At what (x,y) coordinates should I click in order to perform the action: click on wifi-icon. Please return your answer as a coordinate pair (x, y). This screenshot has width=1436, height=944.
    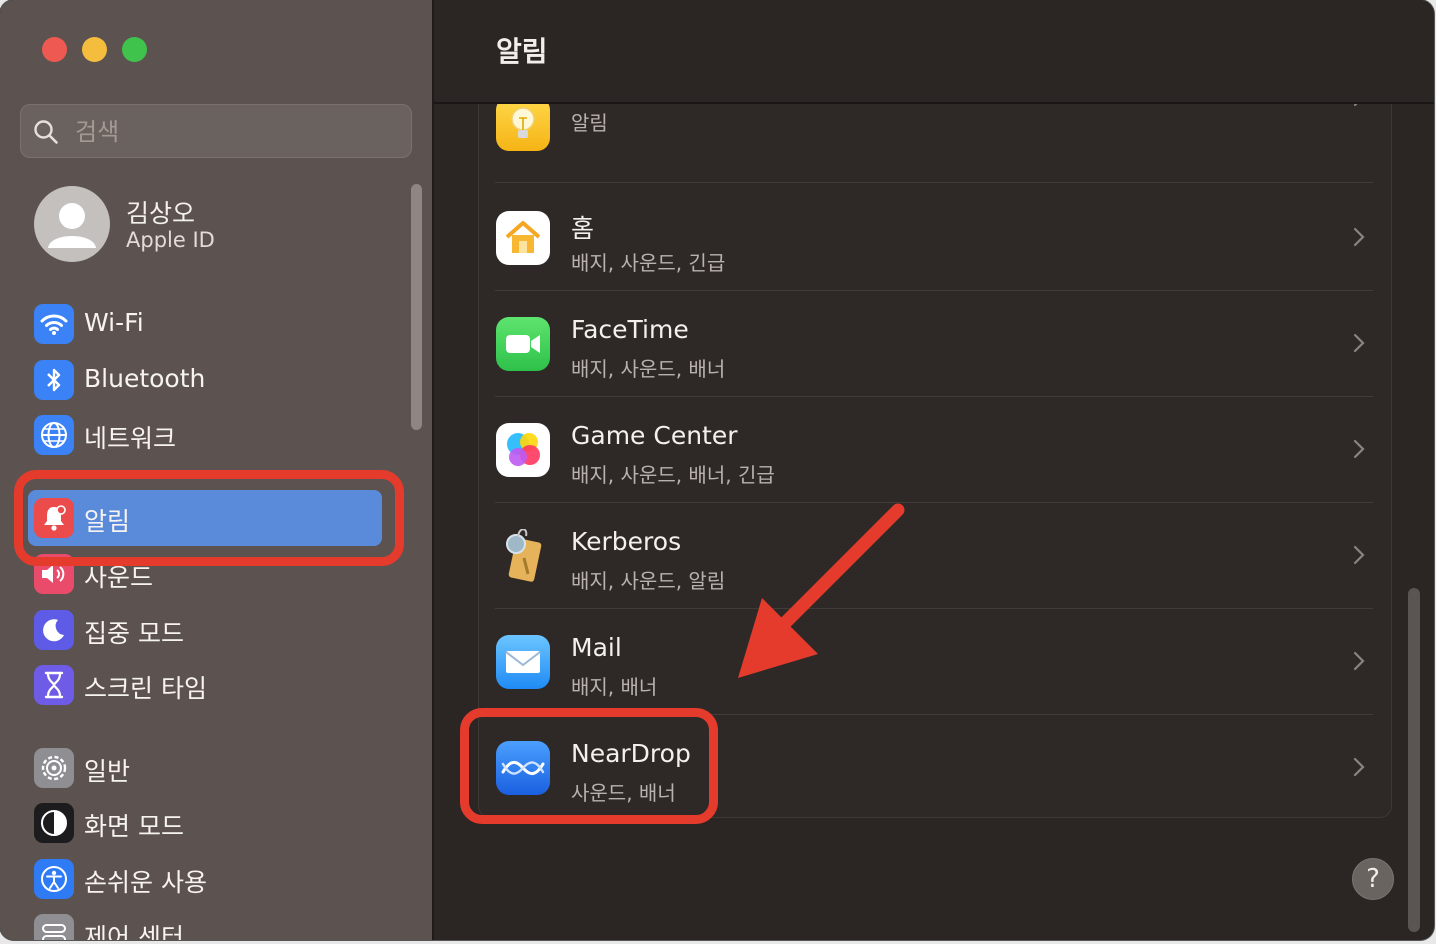
    Looking at the image, I should click on (54, 324).